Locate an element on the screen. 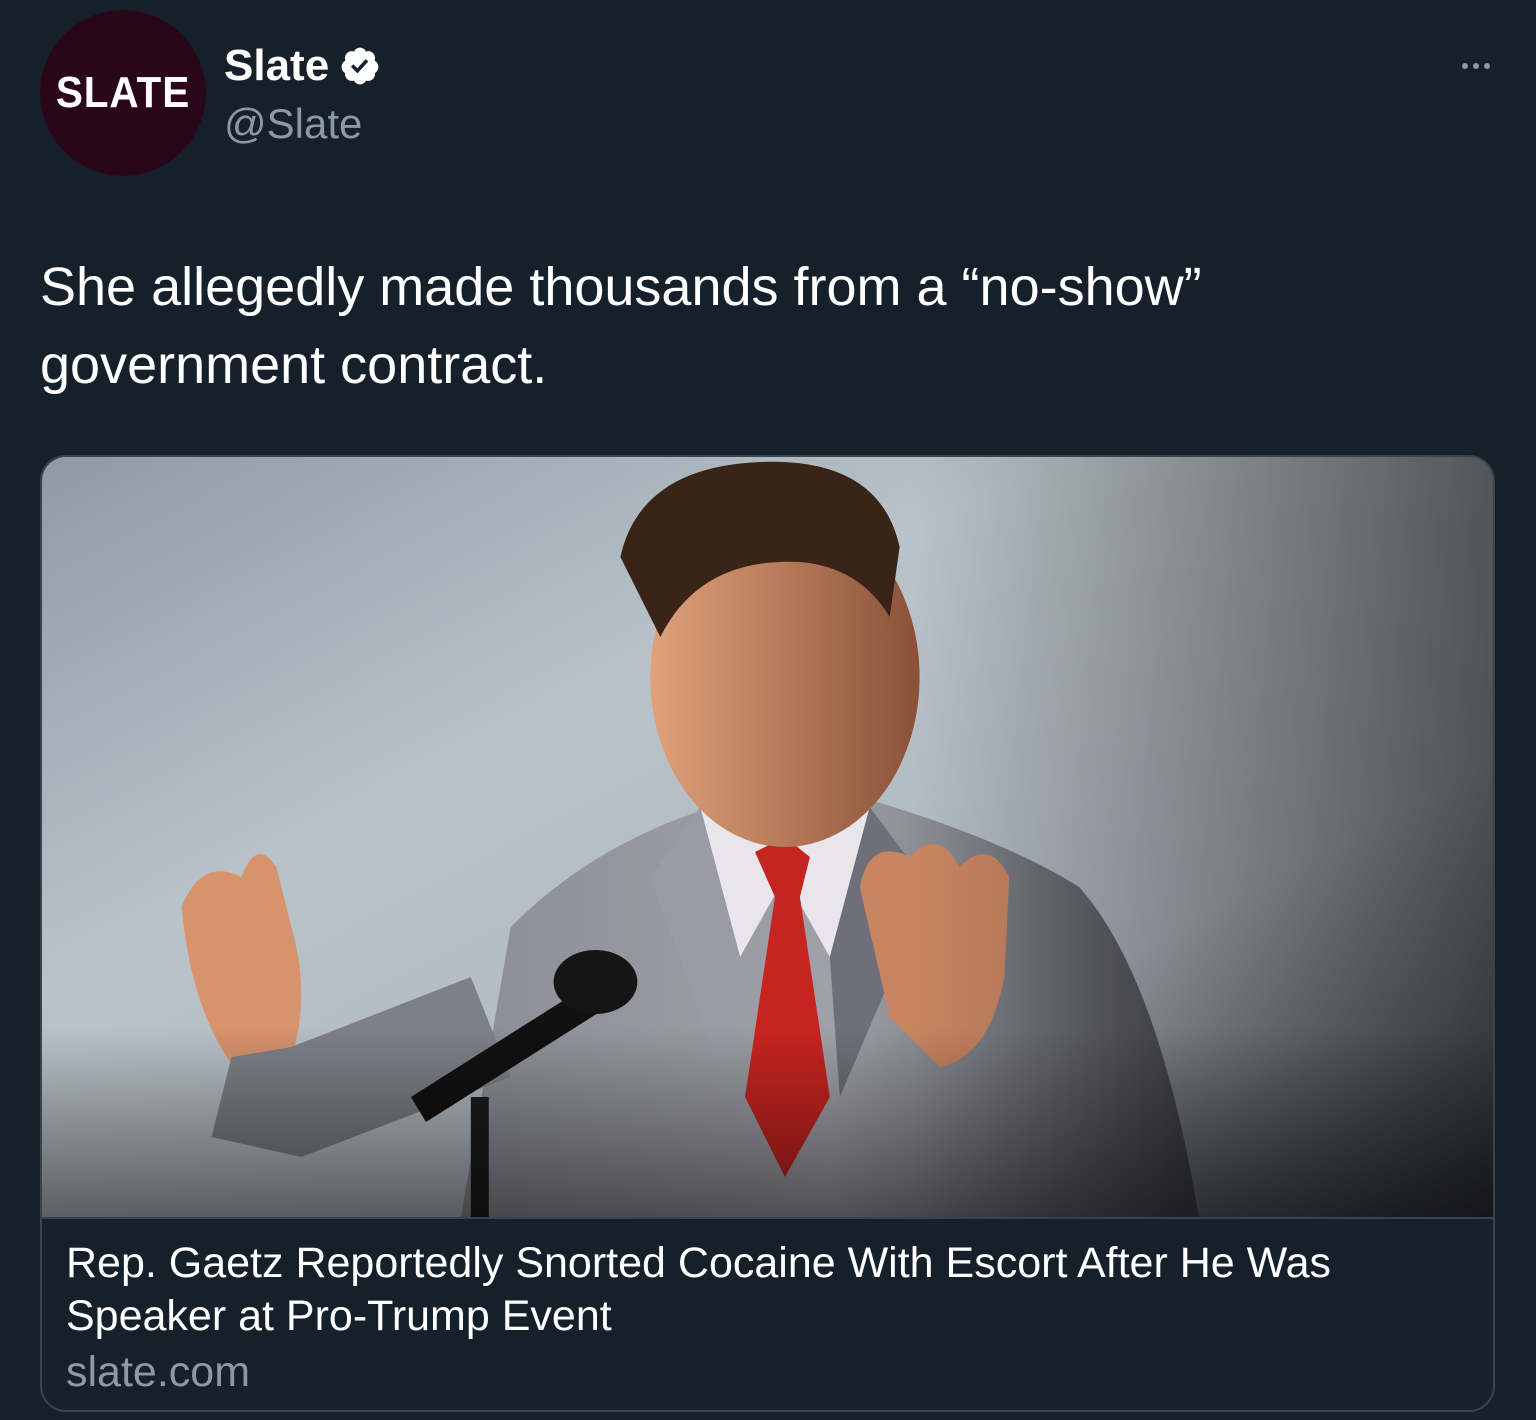 Image resolution: width=1536 pixels, height=1420 pixels. more-options-icon is located at coordinates (1465, 66).